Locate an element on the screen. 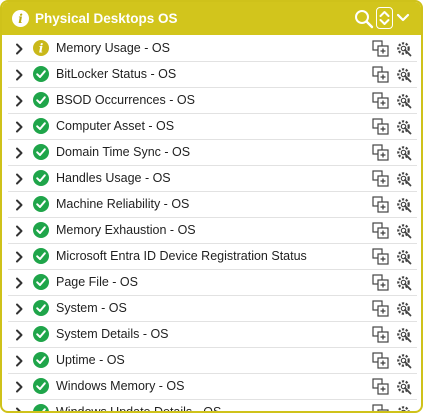 Image resolution: width=423 pixels, height=413 pixels. monitor-label: Memory Usage - OS is located at coordinates (113, 48).